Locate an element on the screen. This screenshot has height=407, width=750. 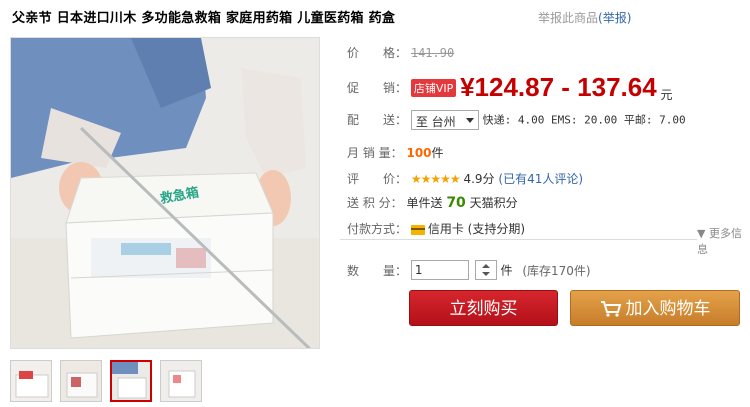
promo-row: 促 销： 店铺VIP ¥124.87 - 137.64 元 is located at coordinates (510, 87).